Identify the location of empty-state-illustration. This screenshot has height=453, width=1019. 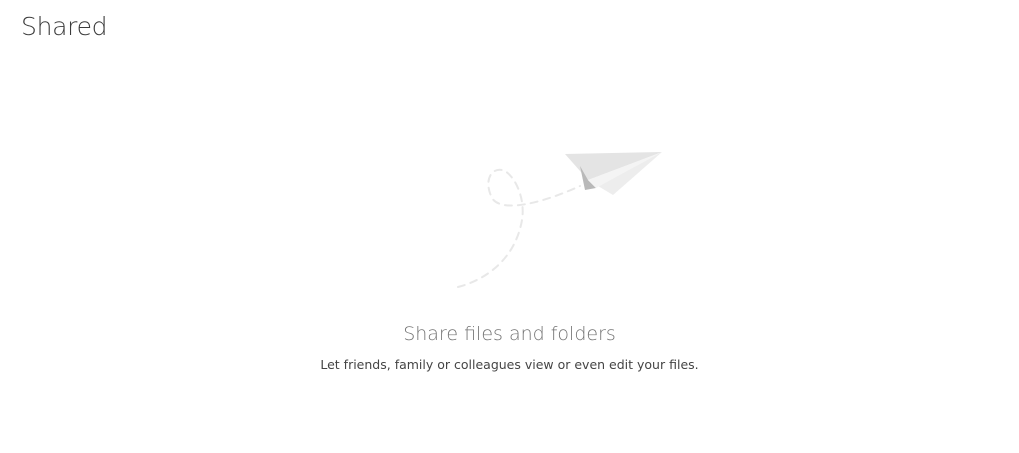
(560, 217).